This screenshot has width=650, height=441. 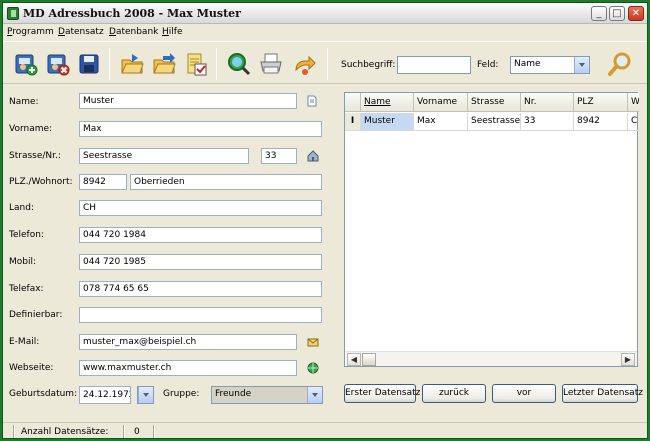 I want to click on geburtsdatum-field: 24.12.1972, so click(x=105, y=395).